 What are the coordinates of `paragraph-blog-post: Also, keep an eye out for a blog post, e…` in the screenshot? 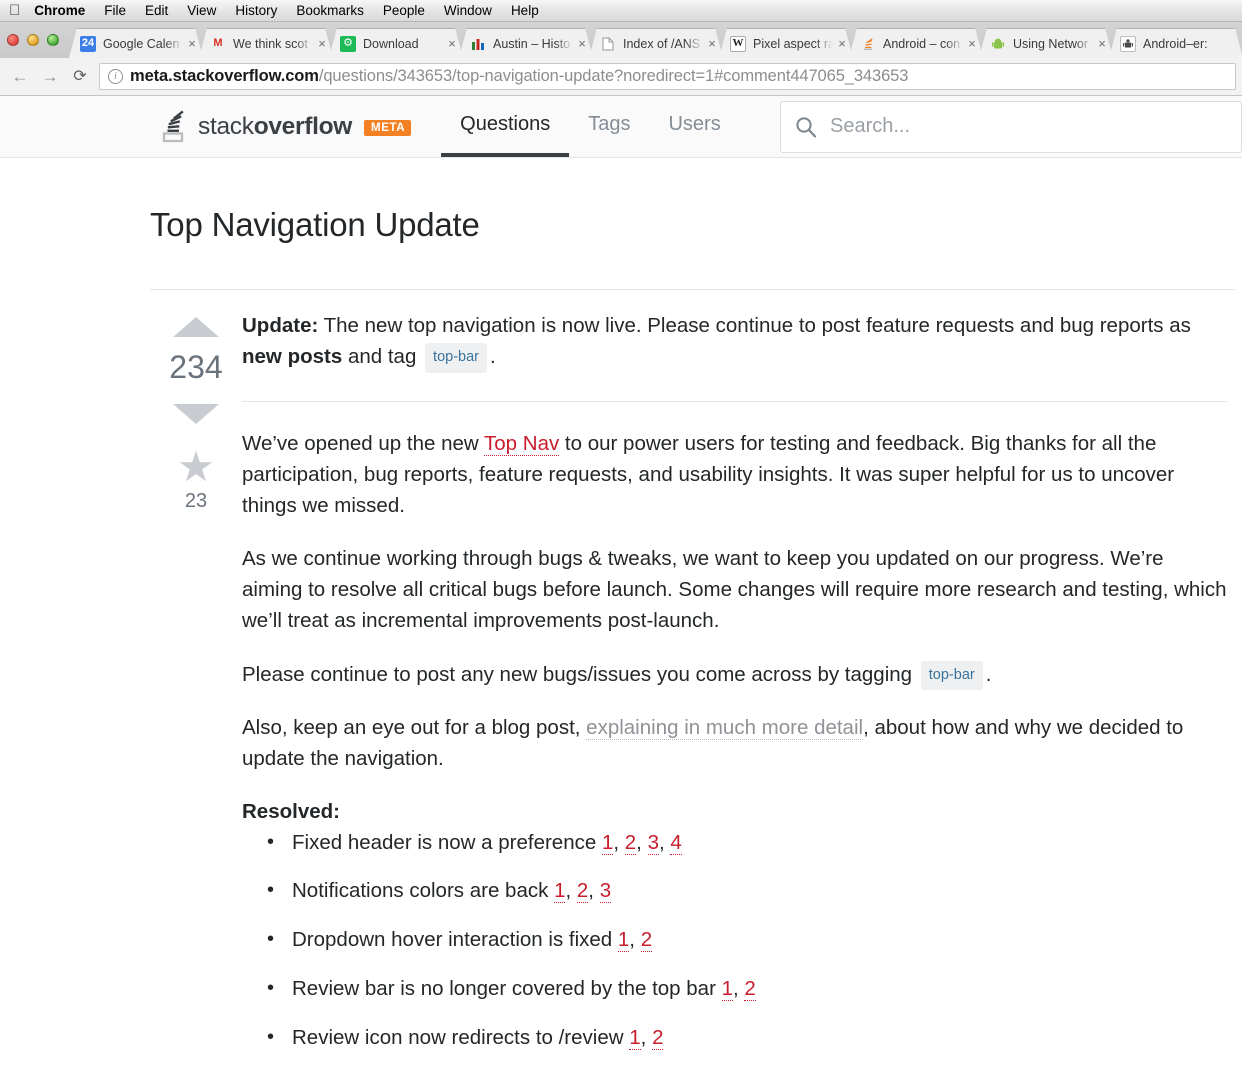 It's located at (734, 743).